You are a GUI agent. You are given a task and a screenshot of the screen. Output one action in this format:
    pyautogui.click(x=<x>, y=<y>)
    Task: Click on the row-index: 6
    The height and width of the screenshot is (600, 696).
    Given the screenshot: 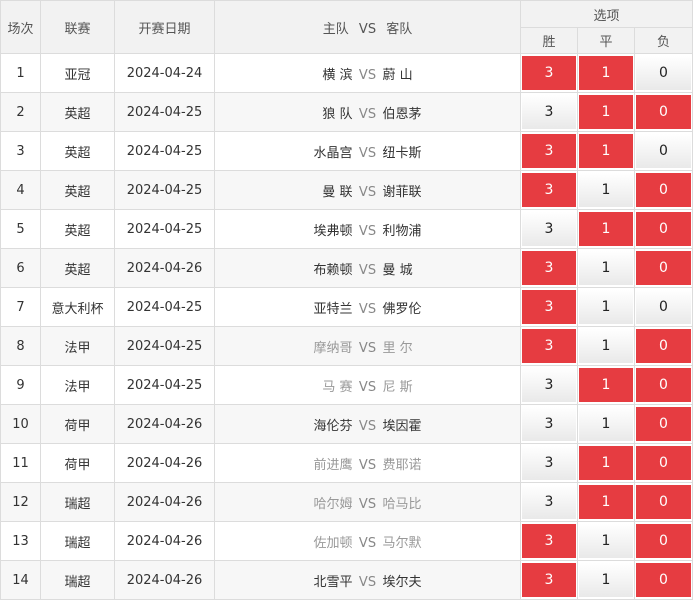 What is the action you would take?
    pyautogui.click(x=20, y=268)
    